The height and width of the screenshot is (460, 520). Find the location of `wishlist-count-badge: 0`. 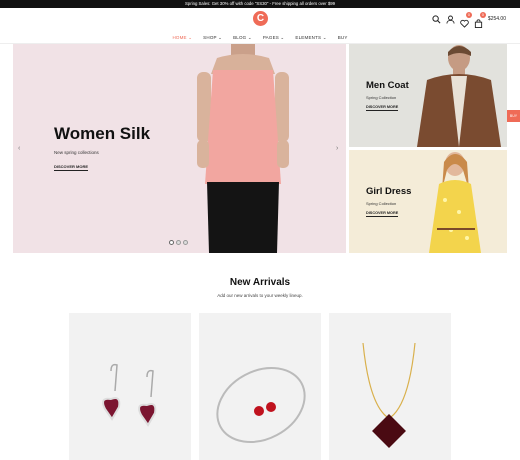

wishlist-count-badge: 0 is located at coordinates (468, 14).